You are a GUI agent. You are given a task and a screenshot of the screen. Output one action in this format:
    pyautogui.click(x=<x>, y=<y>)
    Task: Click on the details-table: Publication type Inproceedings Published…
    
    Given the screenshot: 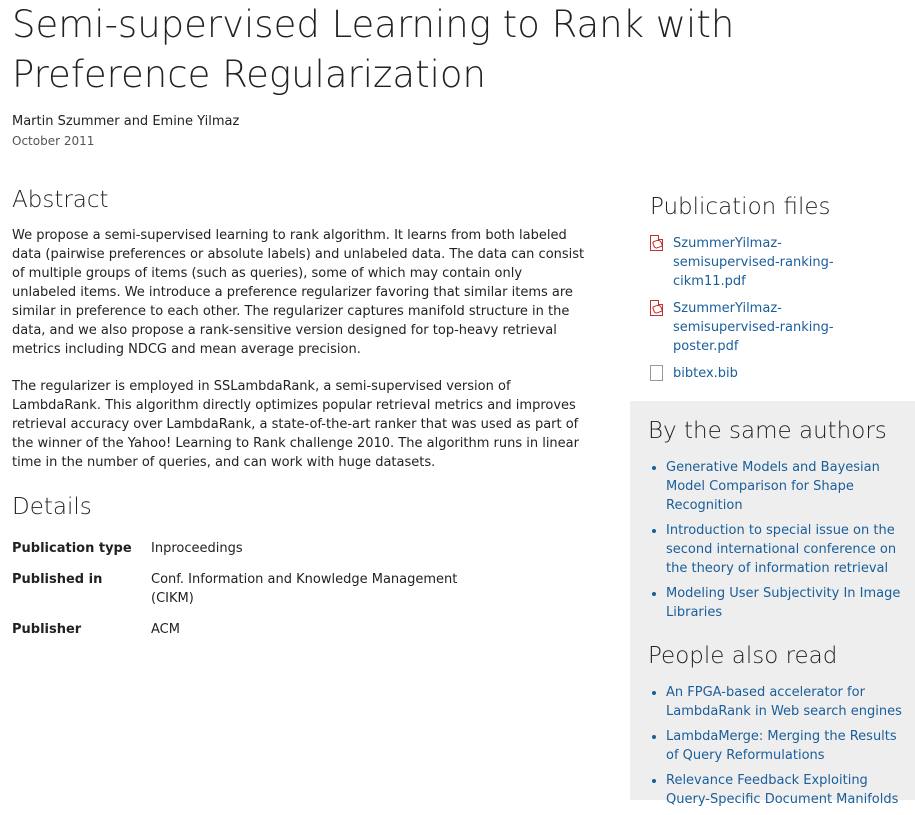 What is the action you would take?
    pyautogui.click(x=247, y=595)
    